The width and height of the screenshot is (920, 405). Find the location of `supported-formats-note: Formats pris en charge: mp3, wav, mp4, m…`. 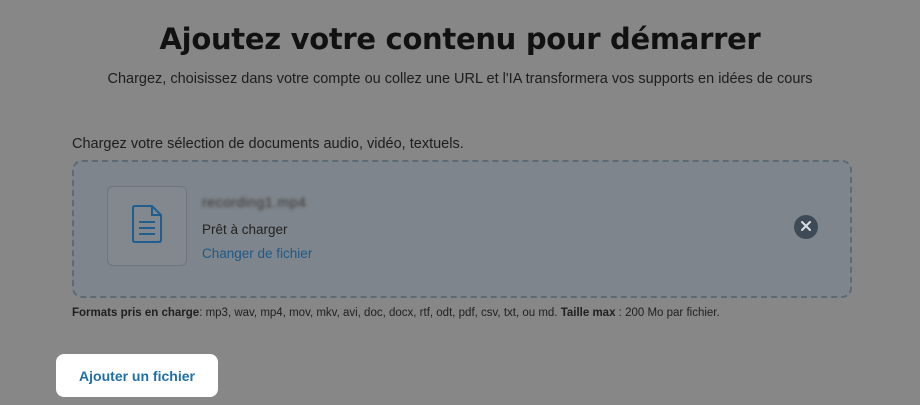

supported-formats-note: Formats pris en charge: mp3, wav, mp4, m… is located at coordinates (396, 313).